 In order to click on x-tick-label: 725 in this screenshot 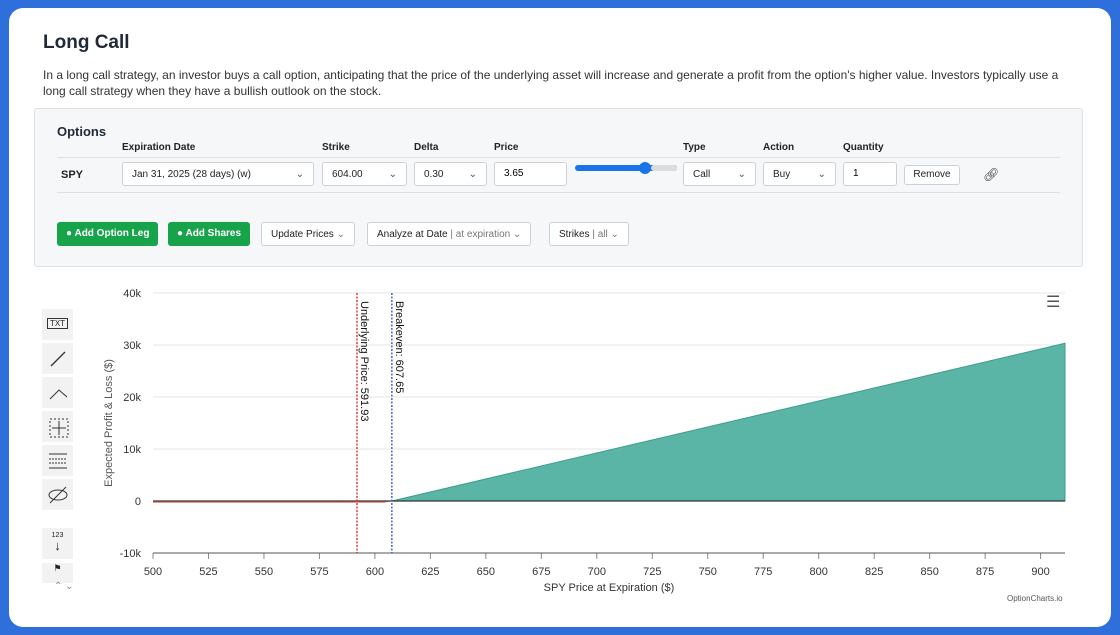, I will do `click(652, 572)`.